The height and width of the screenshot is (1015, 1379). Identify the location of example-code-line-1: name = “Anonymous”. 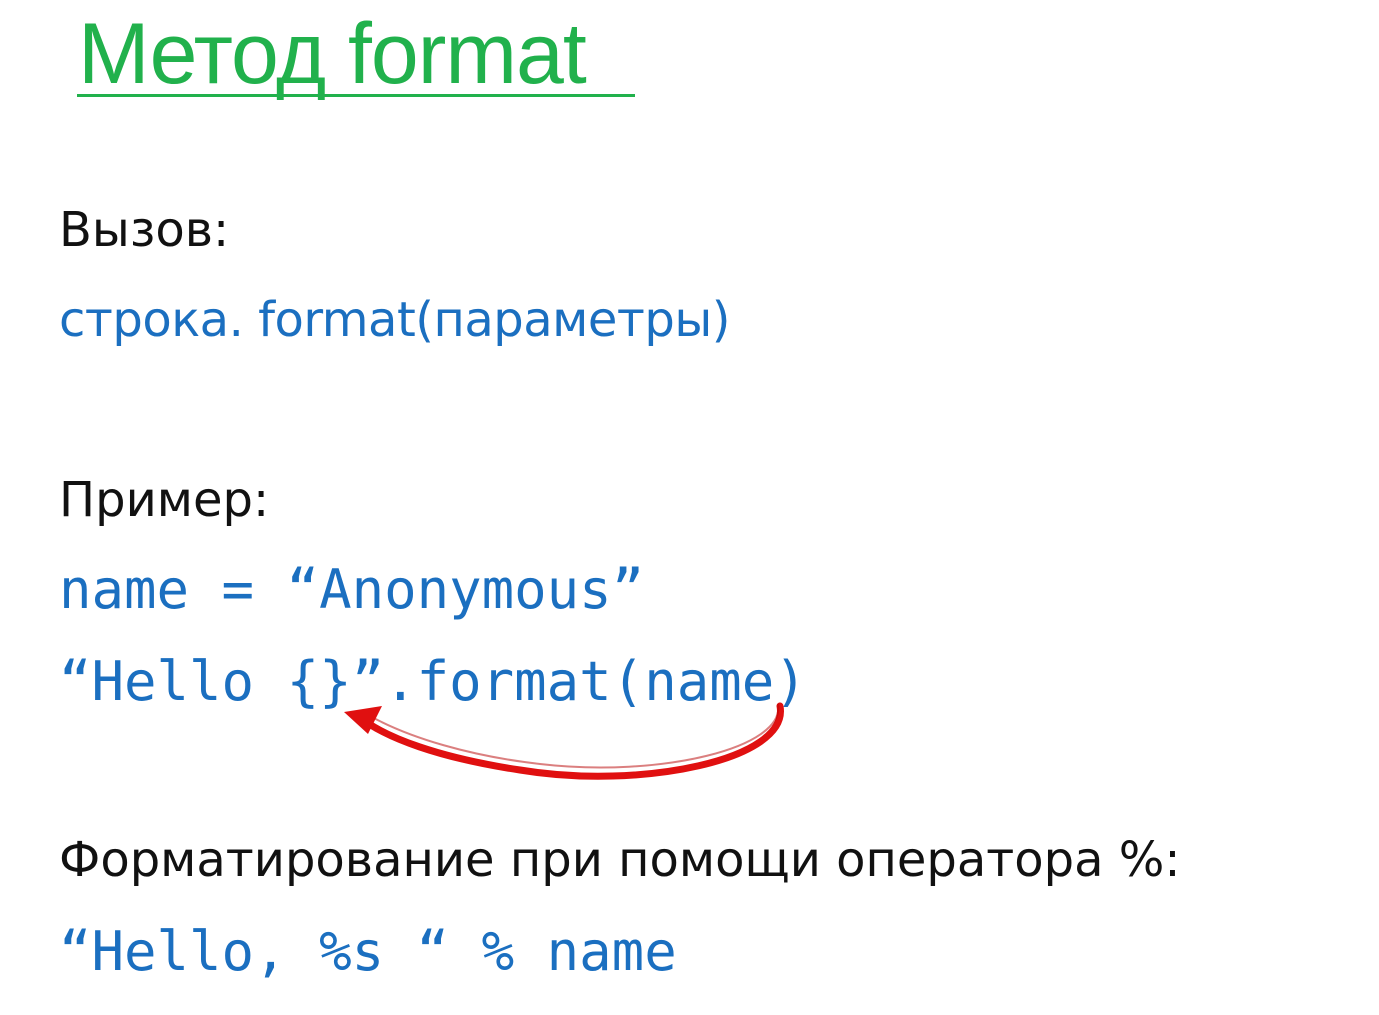
(352, 589).